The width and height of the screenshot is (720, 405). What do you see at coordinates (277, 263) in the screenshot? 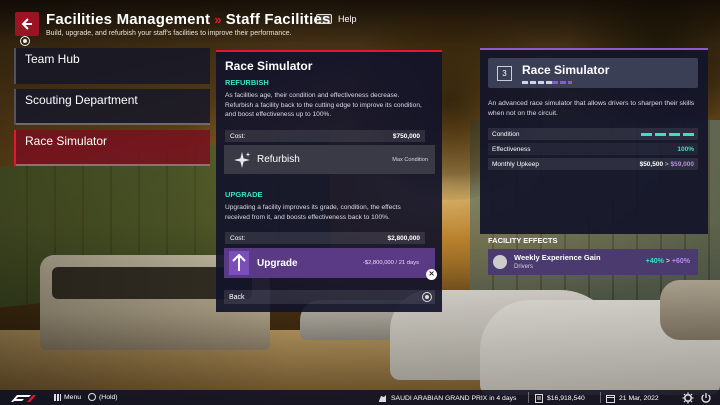
I see `upgrade-button-label: Upgrade` at bounding box center [277, 263].